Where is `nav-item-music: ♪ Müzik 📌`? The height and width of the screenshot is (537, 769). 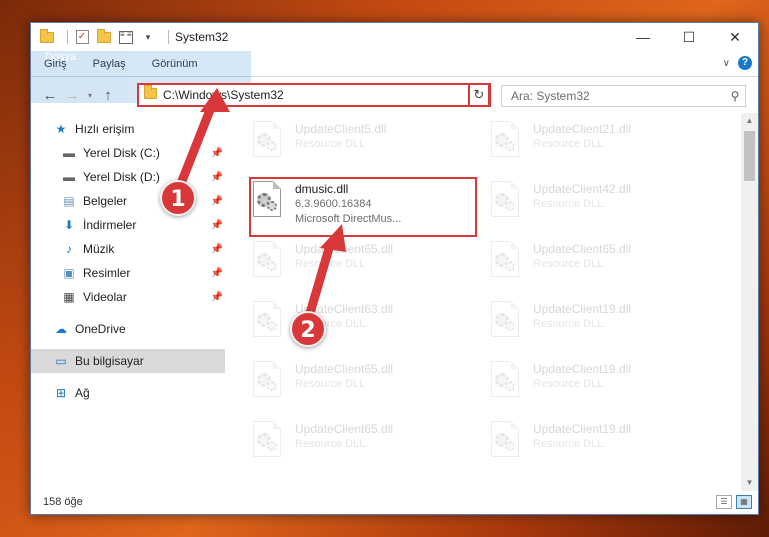 nav-item-music: ♪ Müzik 📌 is located at coordinates (128, 249).